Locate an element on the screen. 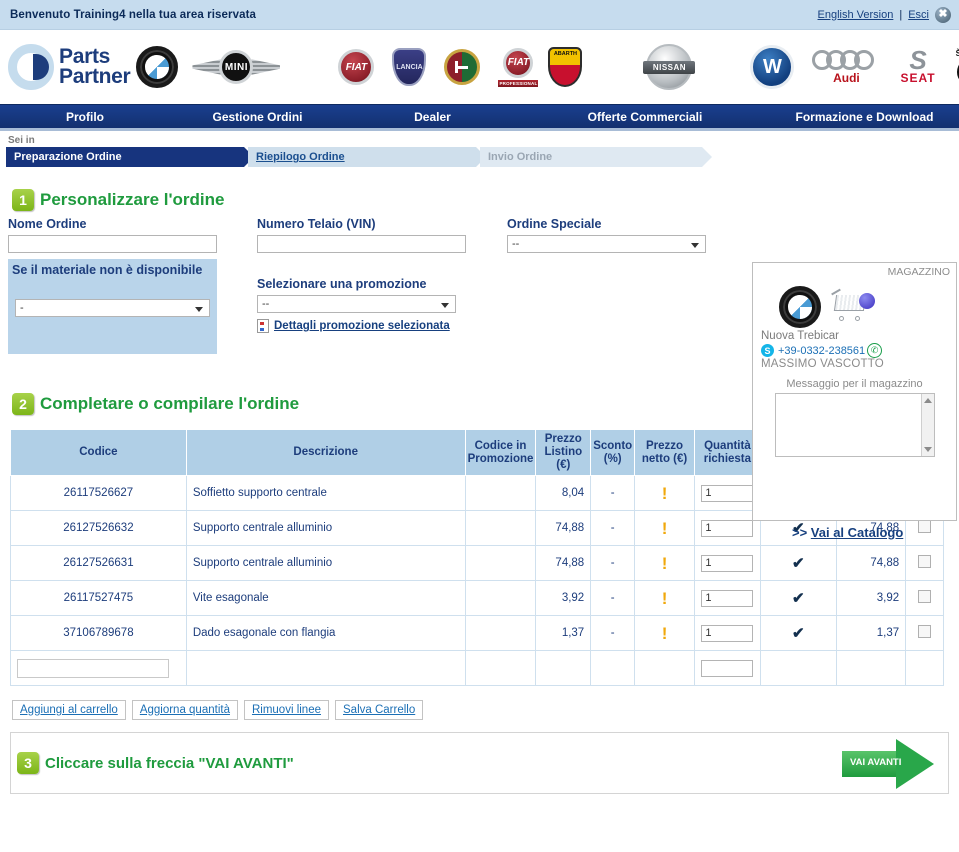 The width and height of the screenshot is (959, 852). col-header-prezzo-listino: Prezzo Listino (€) is located at coordinates (563, 452).